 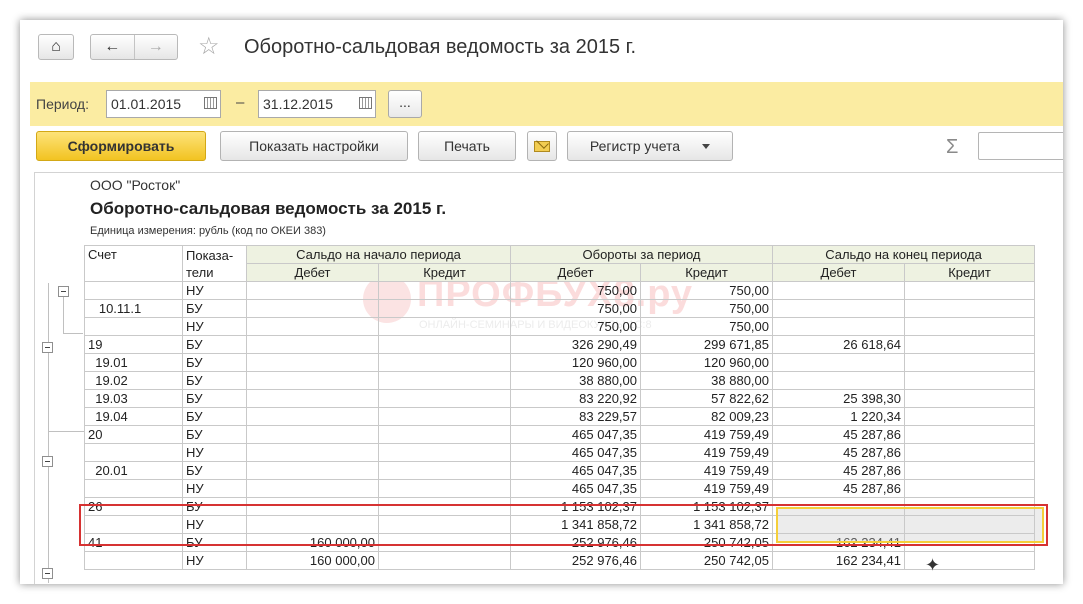 I want to click on cell-tc: 120 960,00, so click(x=706, y=362).